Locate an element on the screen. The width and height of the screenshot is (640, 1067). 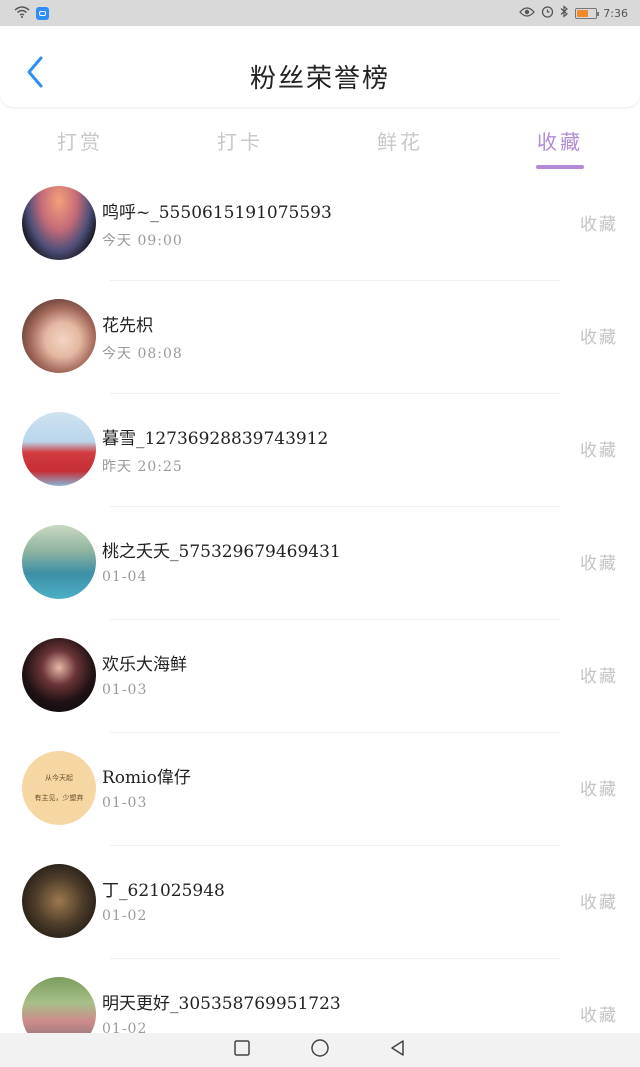
timestamp: 昨天 20:25 is located at coordinates (142, 467).